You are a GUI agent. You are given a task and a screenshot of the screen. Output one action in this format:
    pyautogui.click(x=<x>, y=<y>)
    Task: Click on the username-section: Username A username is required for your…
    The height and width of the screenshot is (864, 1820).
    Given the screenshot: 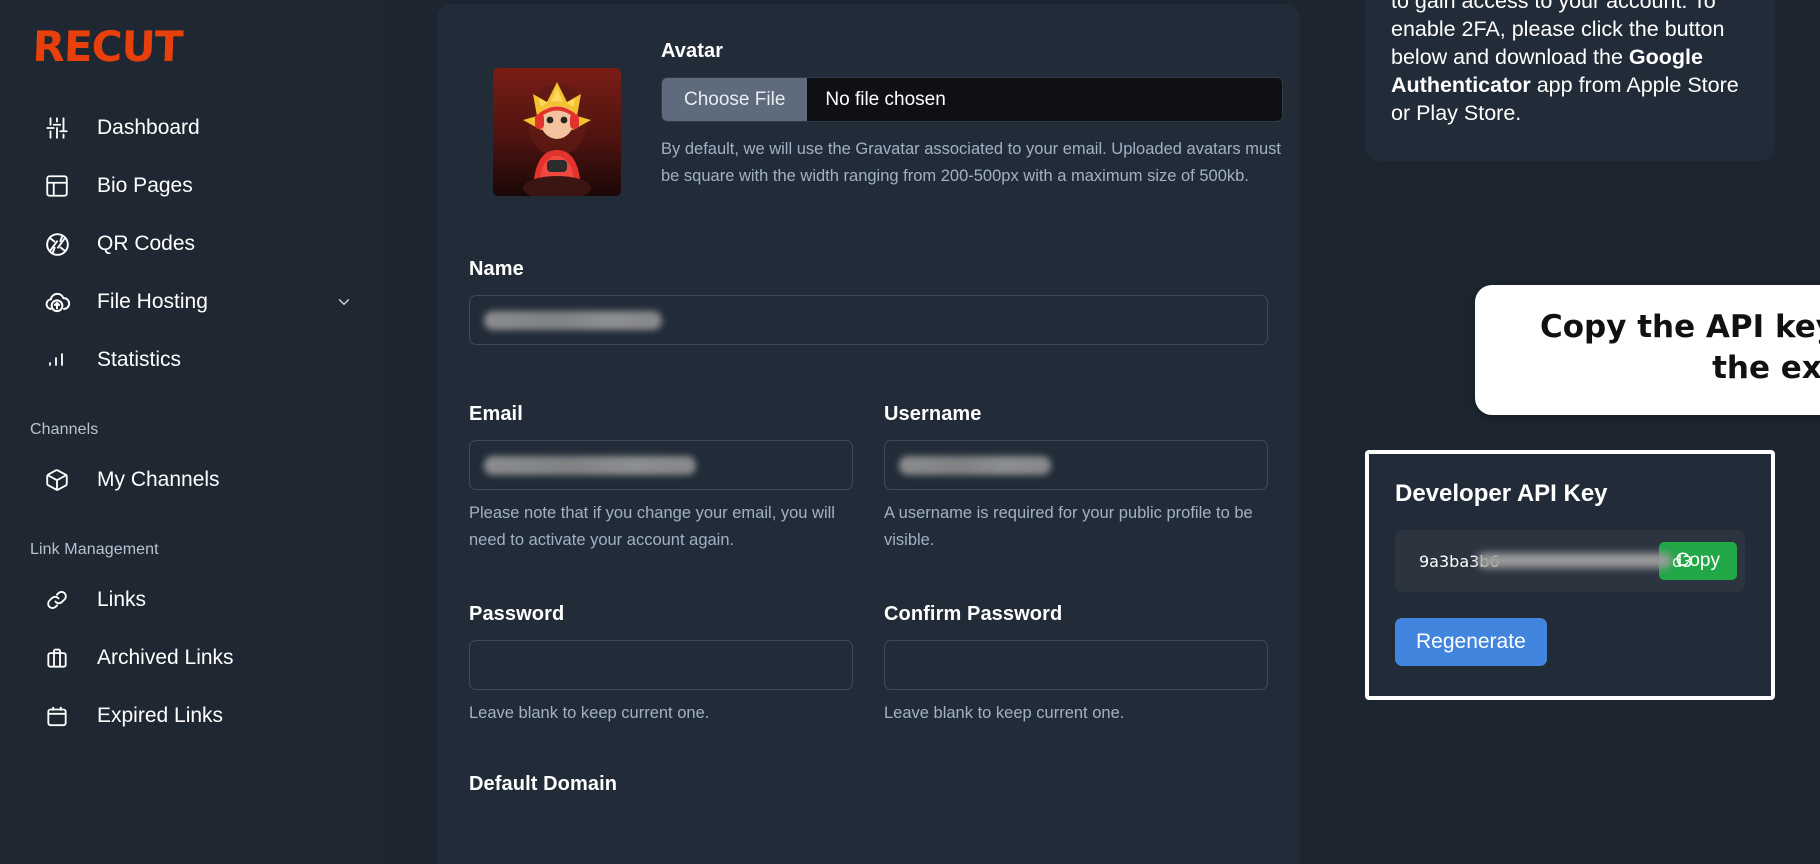 What is the action you would take?
    pyautogui.click(x=1076, y=478)
    